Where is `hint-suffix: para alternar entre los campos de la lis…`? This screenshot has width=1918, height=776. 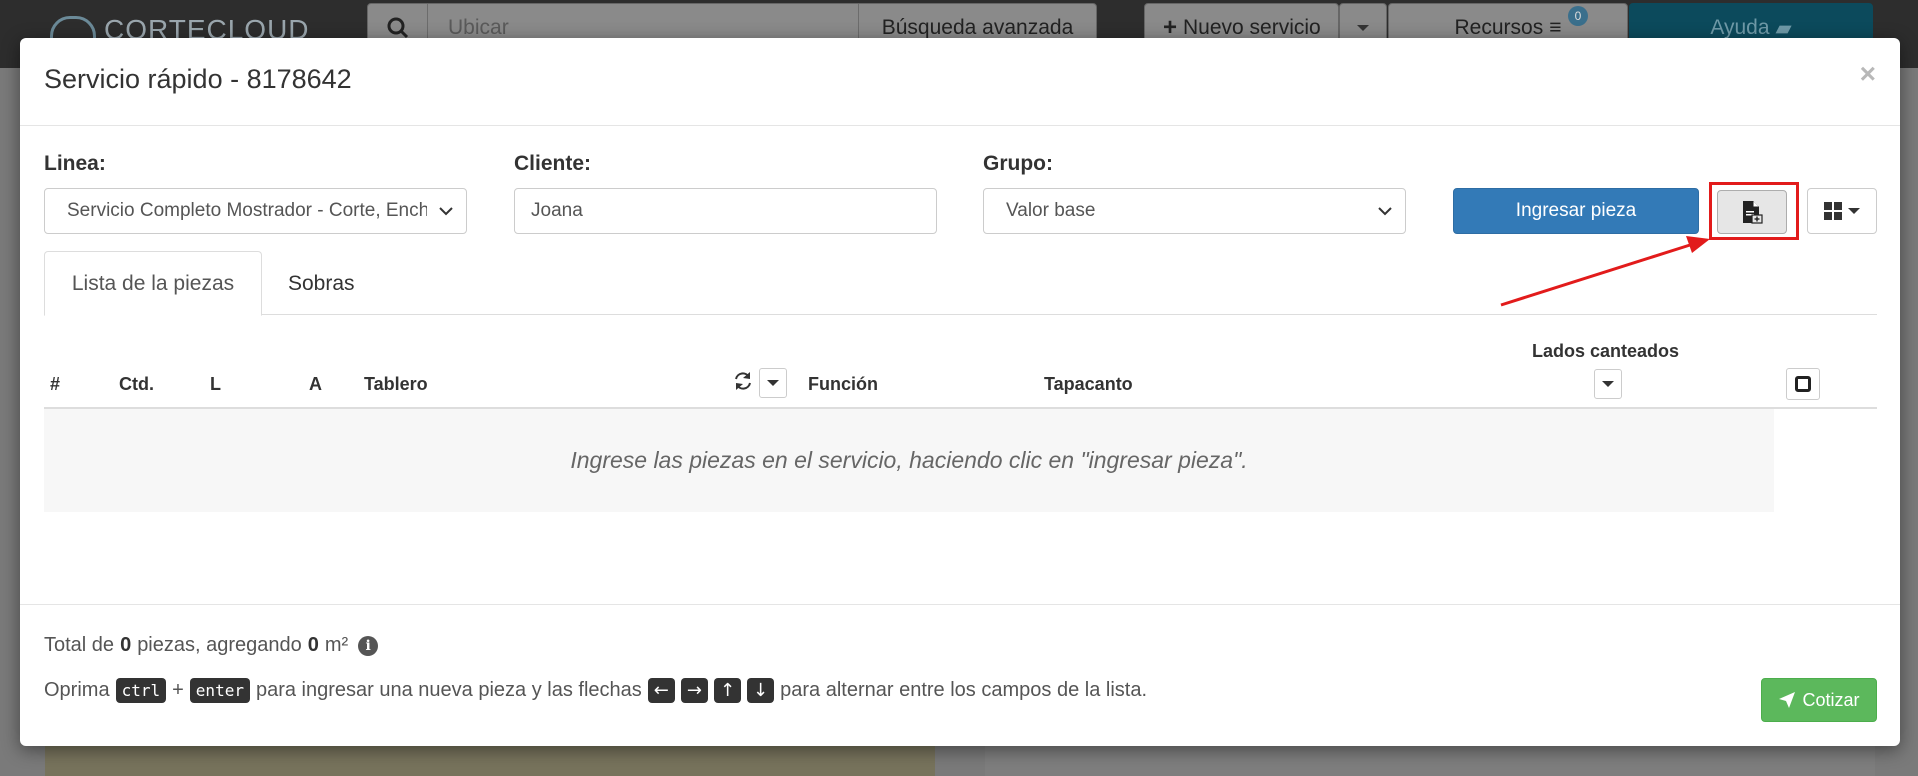
hint-suffix: para alternar entre los campos de la lis… is located at coordinates (963, 690).